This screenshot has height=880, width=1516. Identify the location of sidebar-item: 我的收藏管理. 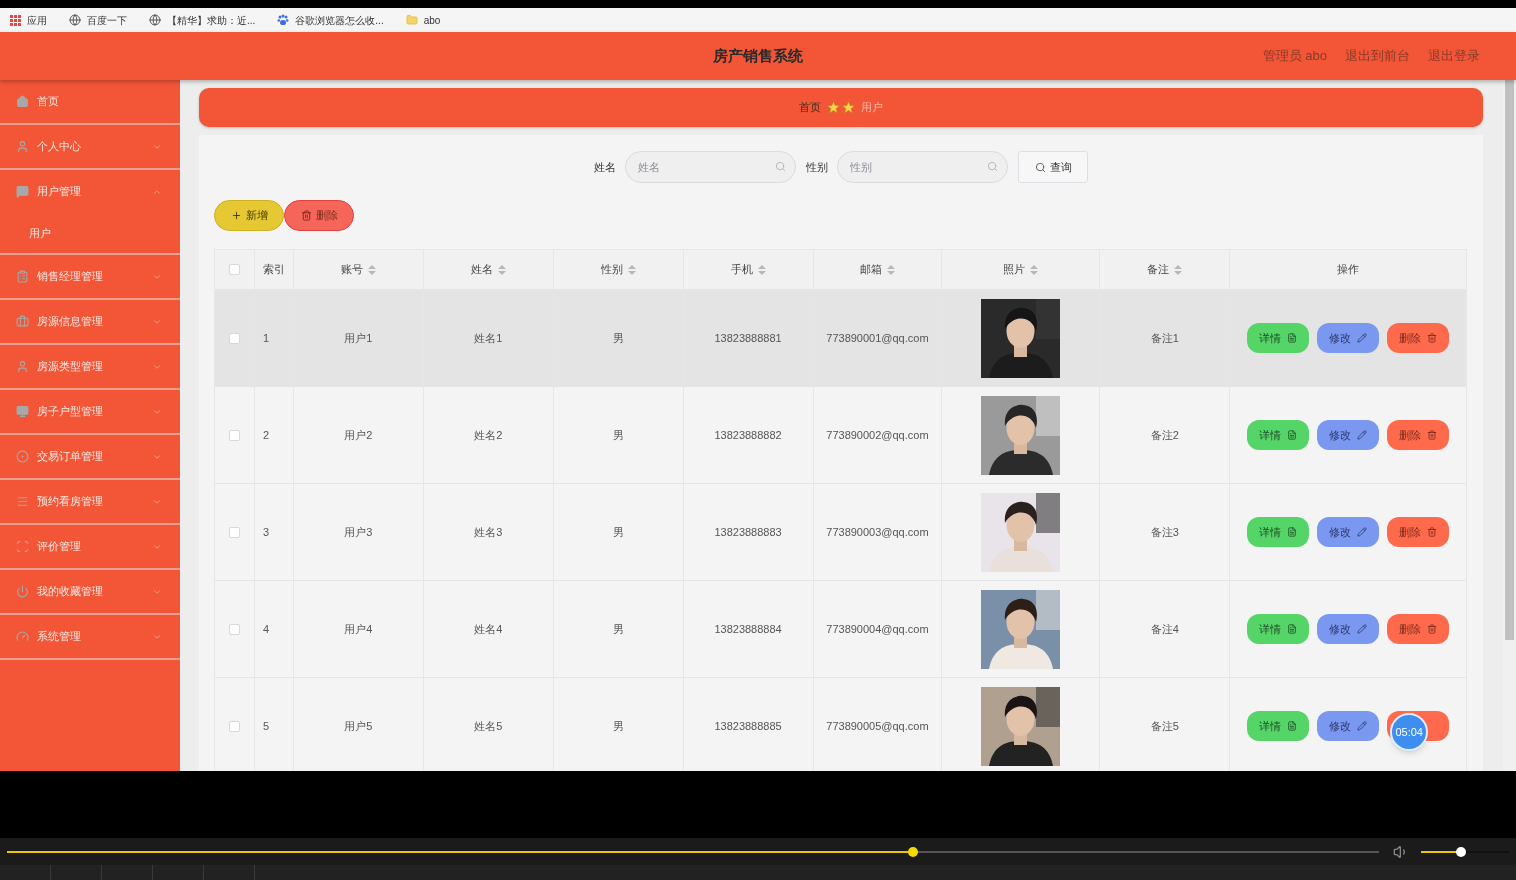
(90, 591).